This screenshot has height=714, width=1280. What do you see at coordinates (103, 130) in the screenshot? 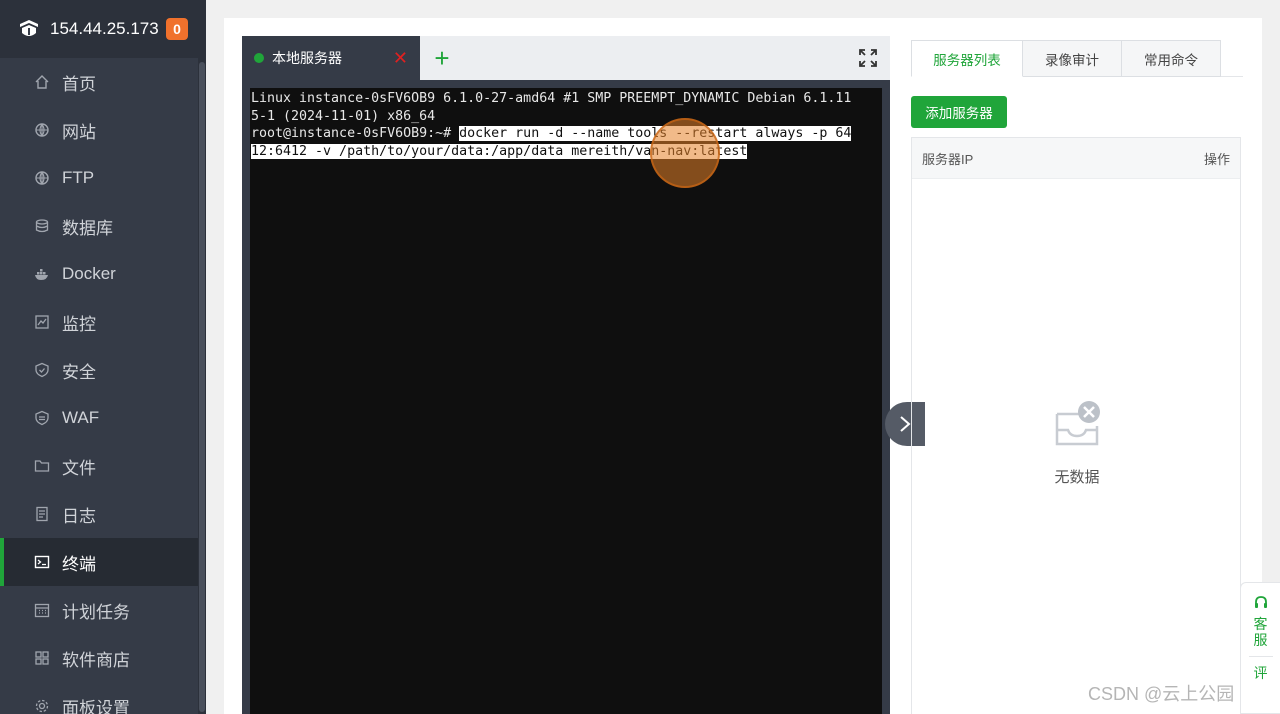
I see `sidebar-item-website: 网站` at bounding box center [103, 130].